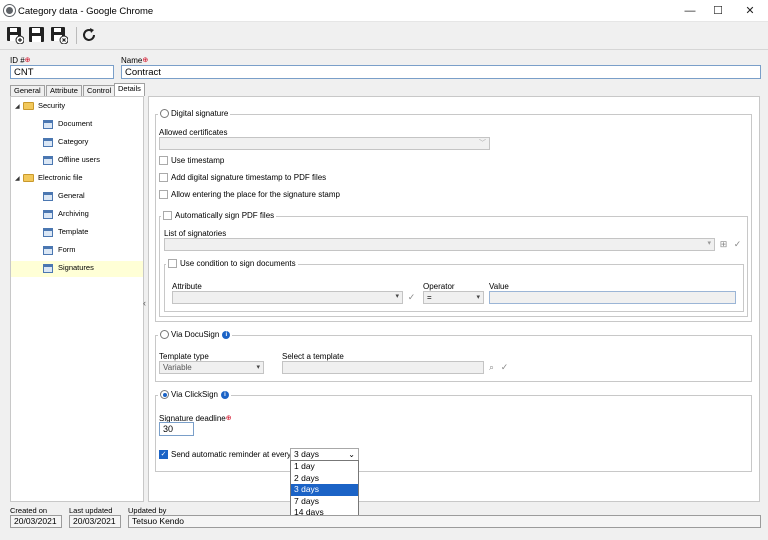 Image resolution: width=768 pixels, height=540 pixels. I want to click on tab-general: General, so click(27, 90).